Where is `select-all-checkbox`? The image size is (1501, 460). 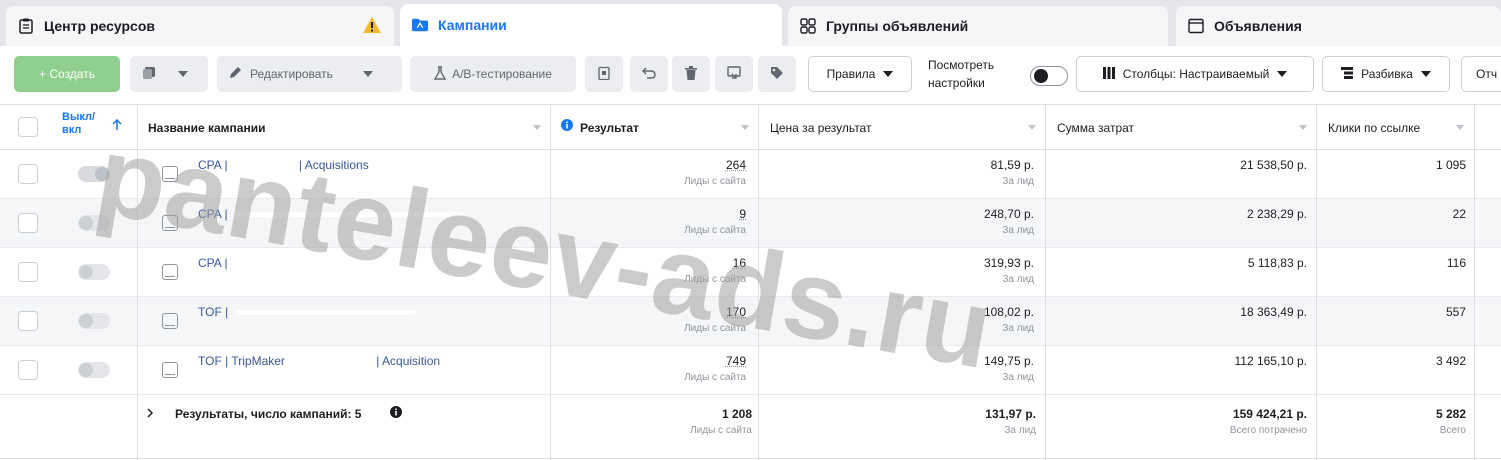 select-all-checkbox is located at coordinates (28, 127).